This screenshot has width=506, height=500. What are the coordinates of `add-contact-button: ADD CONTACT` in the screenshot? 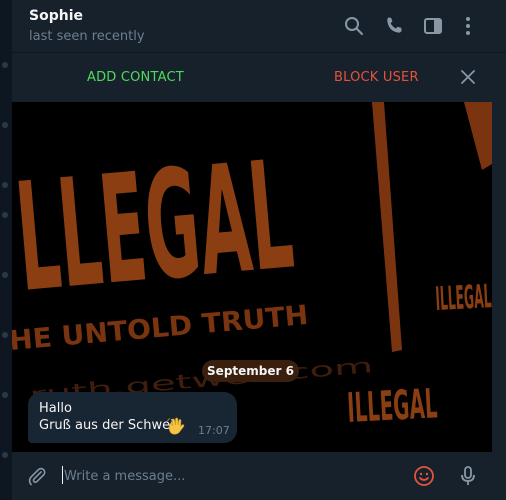 It's located at (135, 77).